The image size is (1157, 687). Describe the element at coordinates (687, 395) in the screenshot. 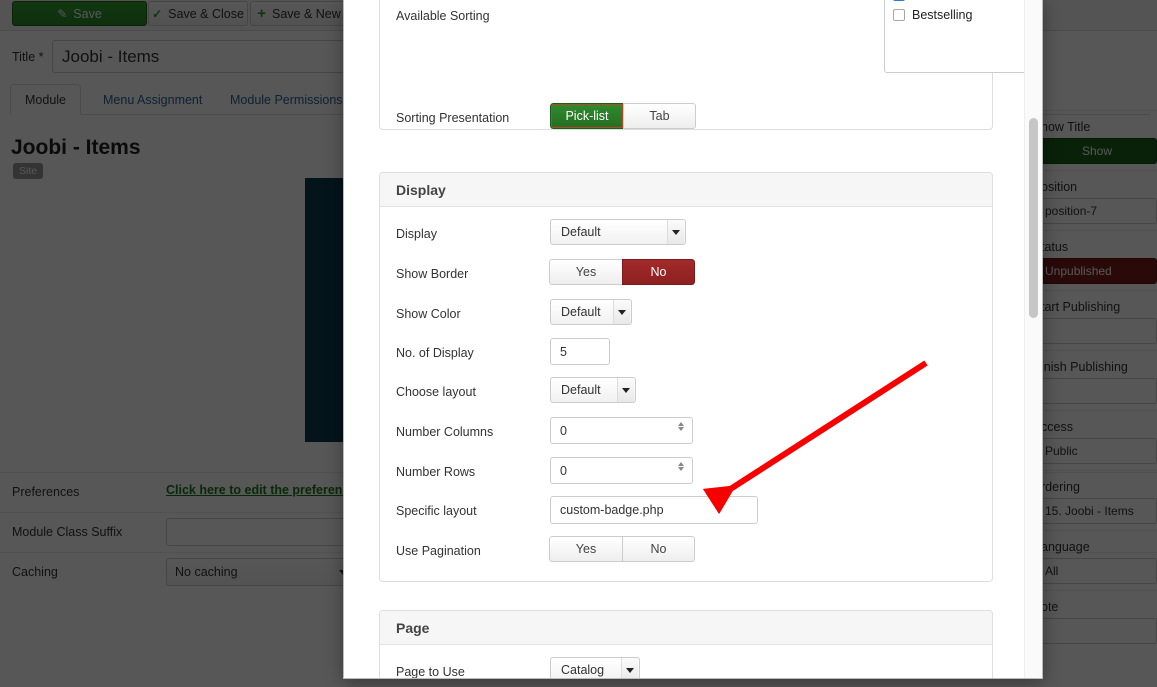

I see `row-choose-layout: Choose layout Default` at that location.